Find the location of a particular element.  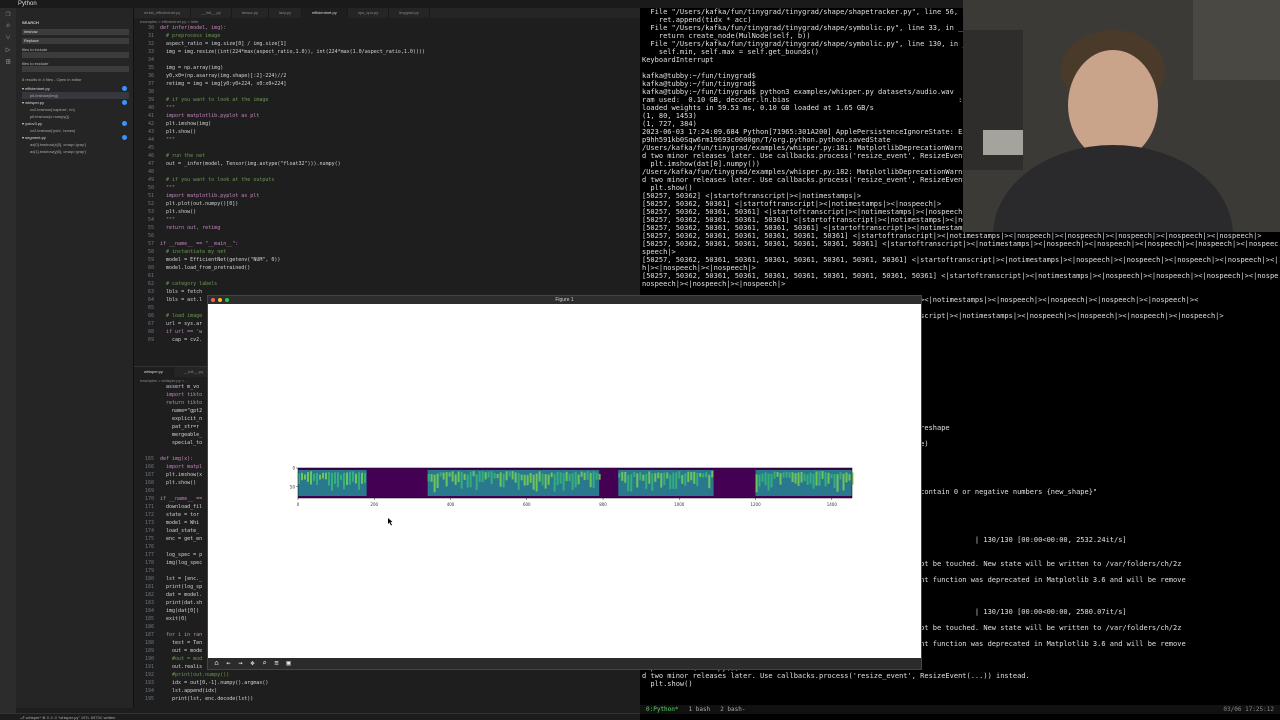

editor-tab: lazy.py is located at coordinates (286, 13).